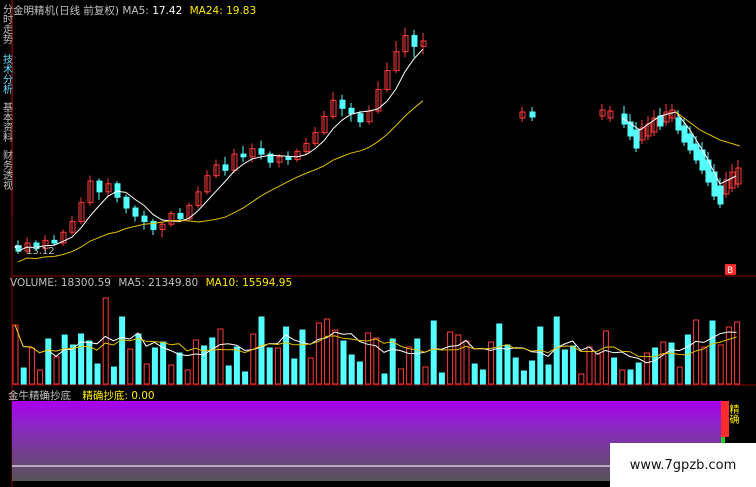 The height and width of the screenshot is (487, 756). I want to click on ma5-label: MA5:, so click(135, 11).